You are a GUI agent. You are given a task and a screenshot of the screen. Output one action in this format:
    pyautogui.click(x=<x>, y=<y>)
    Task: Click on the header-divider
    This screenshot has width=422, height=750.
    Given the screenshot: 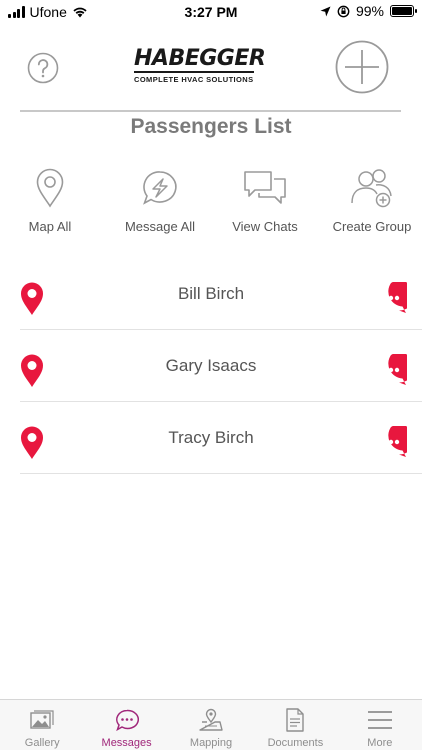 What is the action you would take?
    pyautogui.click(x=210, y=111)
    